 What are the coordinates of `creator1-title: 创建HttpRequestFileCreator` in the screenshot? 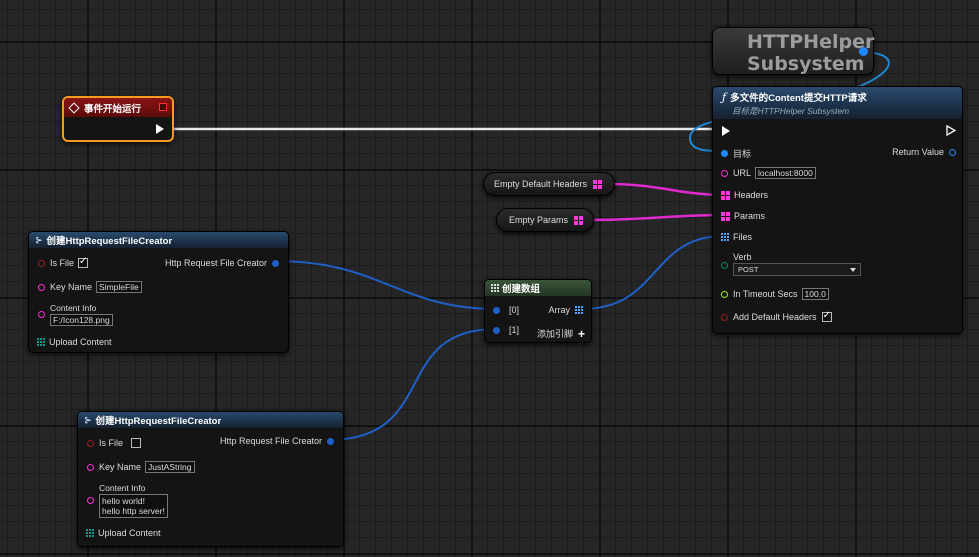 It's located at (109, 241).